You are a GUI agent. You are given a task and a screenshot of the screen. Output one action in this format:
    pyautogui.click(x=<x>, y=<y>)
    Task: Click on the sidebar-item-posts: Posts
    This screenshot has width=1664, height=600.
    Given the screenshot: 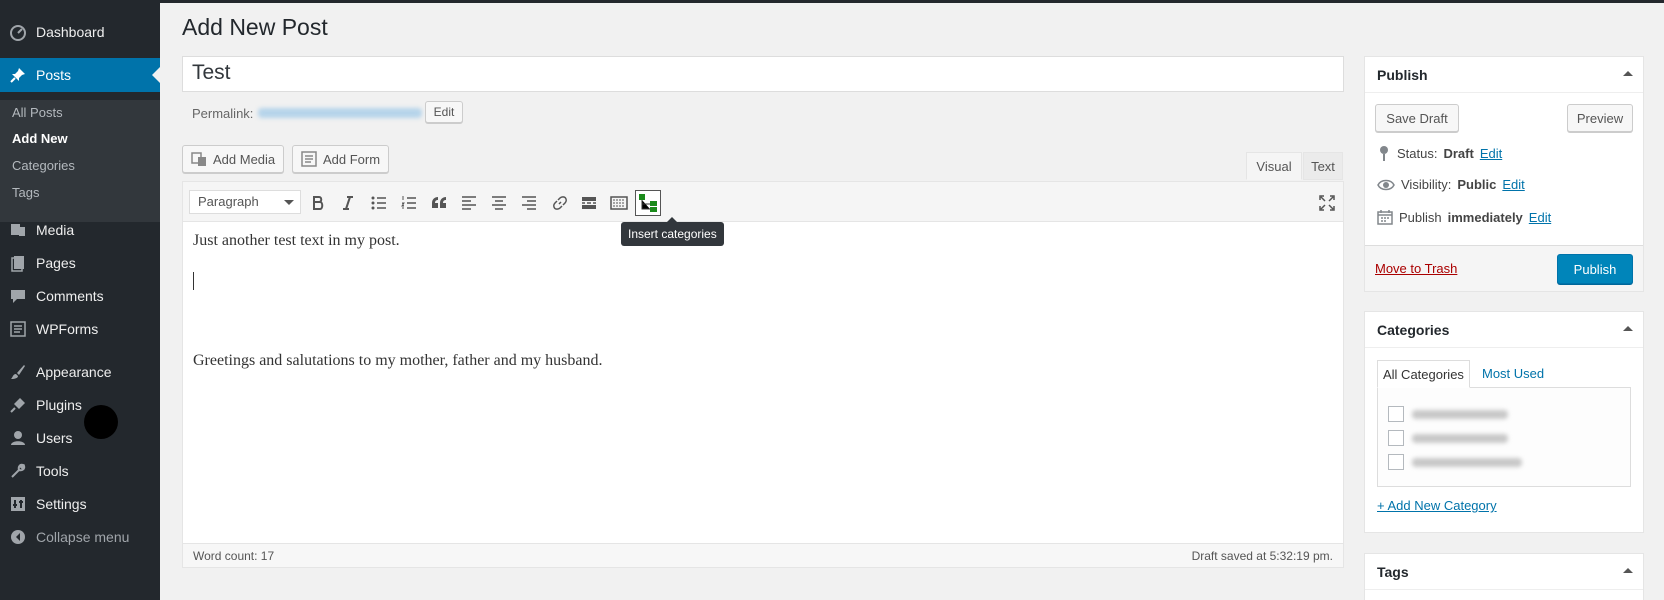 What is the action you would take?
    pyautogui.click(x=80, y=75)
    